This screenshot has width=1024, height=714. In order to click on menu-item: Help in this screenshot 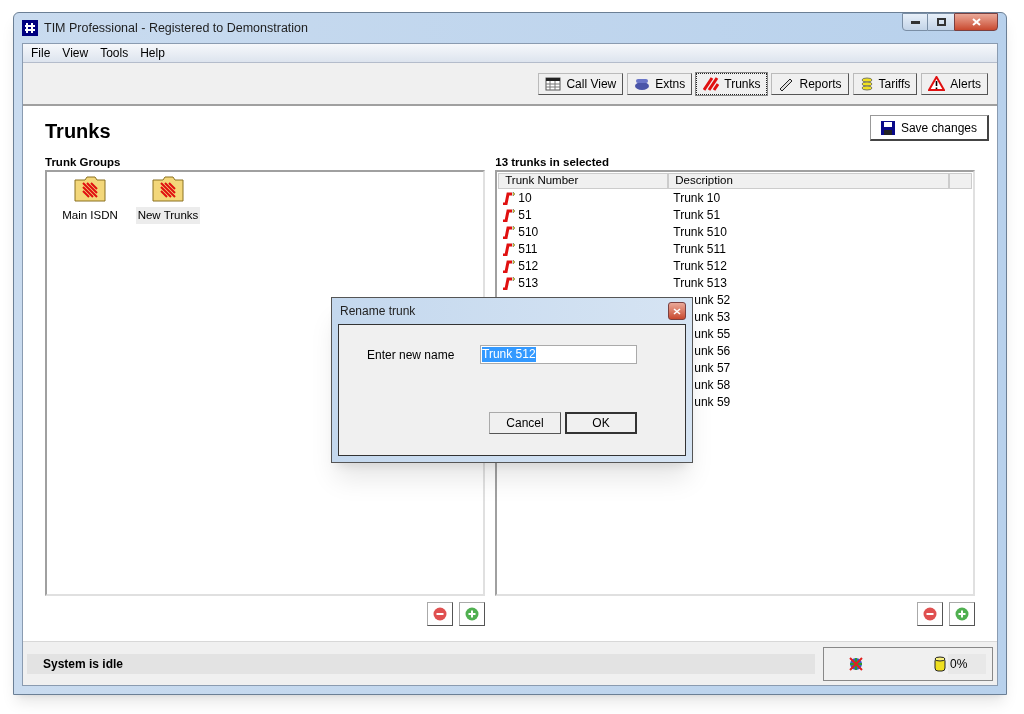, I will do `click(152, 53)`.